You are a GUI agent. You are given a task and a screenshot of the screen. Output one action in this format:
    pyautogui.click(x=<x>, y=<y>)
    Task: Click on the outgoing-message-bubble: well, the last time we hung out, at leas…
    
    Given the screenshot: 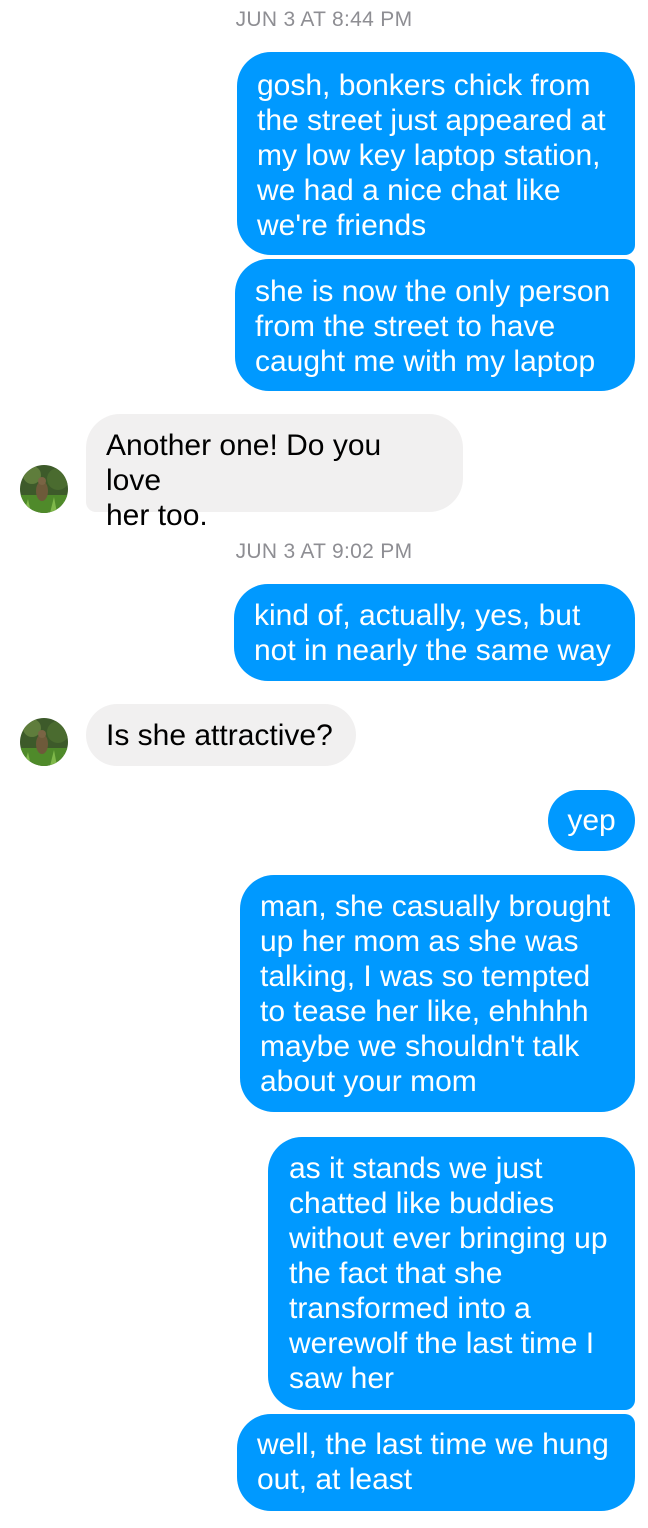 What is the action you would take?
    pyautogui.click(x=436, y=1462)
    